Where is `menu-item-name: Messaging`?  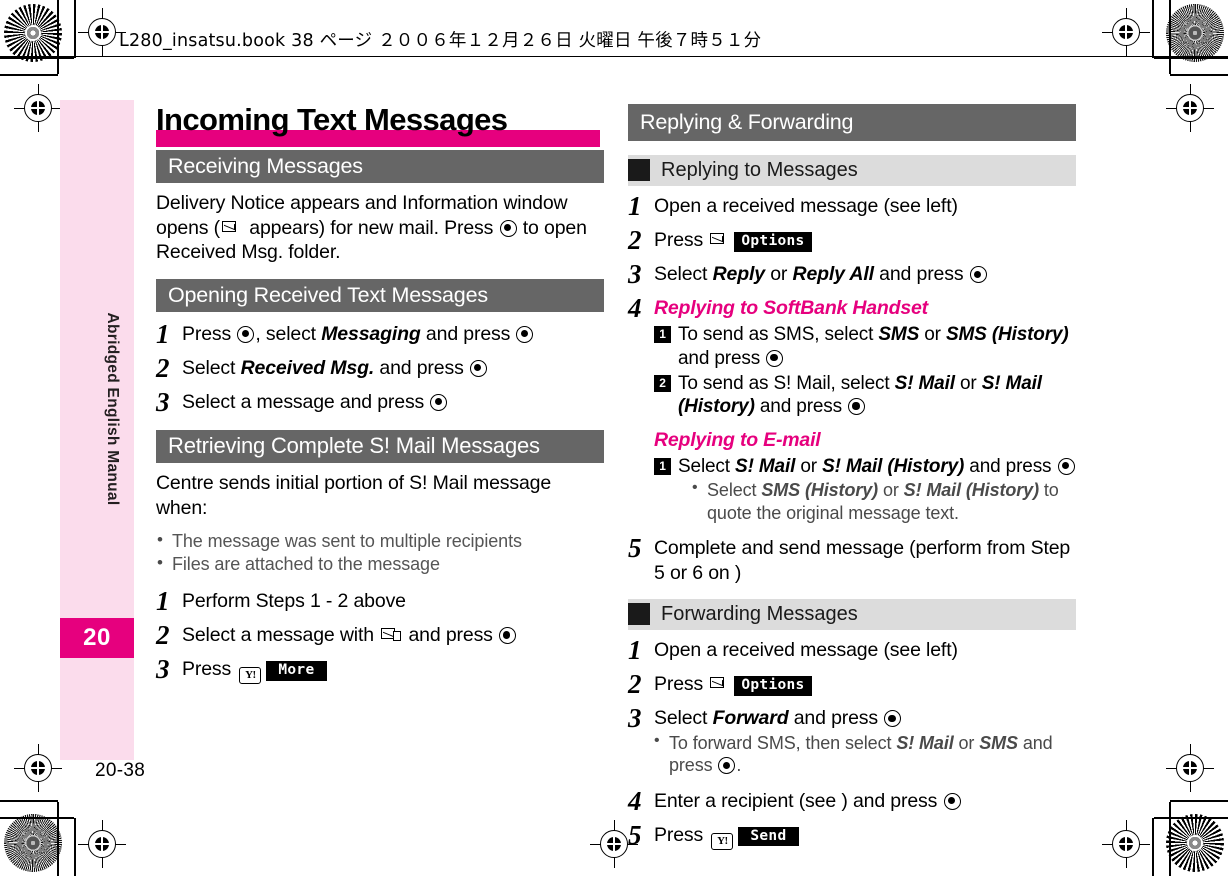 menu-item-name: Messaging is located at coordinates (371, 333).